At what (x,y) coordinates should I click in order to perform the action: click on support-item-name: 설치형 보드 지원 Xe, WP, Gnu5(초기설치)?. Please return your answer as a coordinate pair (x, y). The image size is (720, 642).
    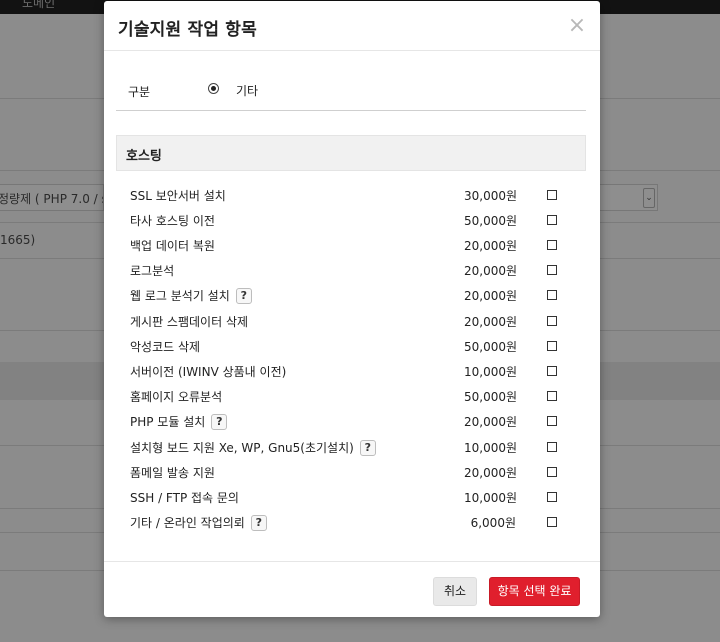
    Looking at the image, I should click on (253, 447).